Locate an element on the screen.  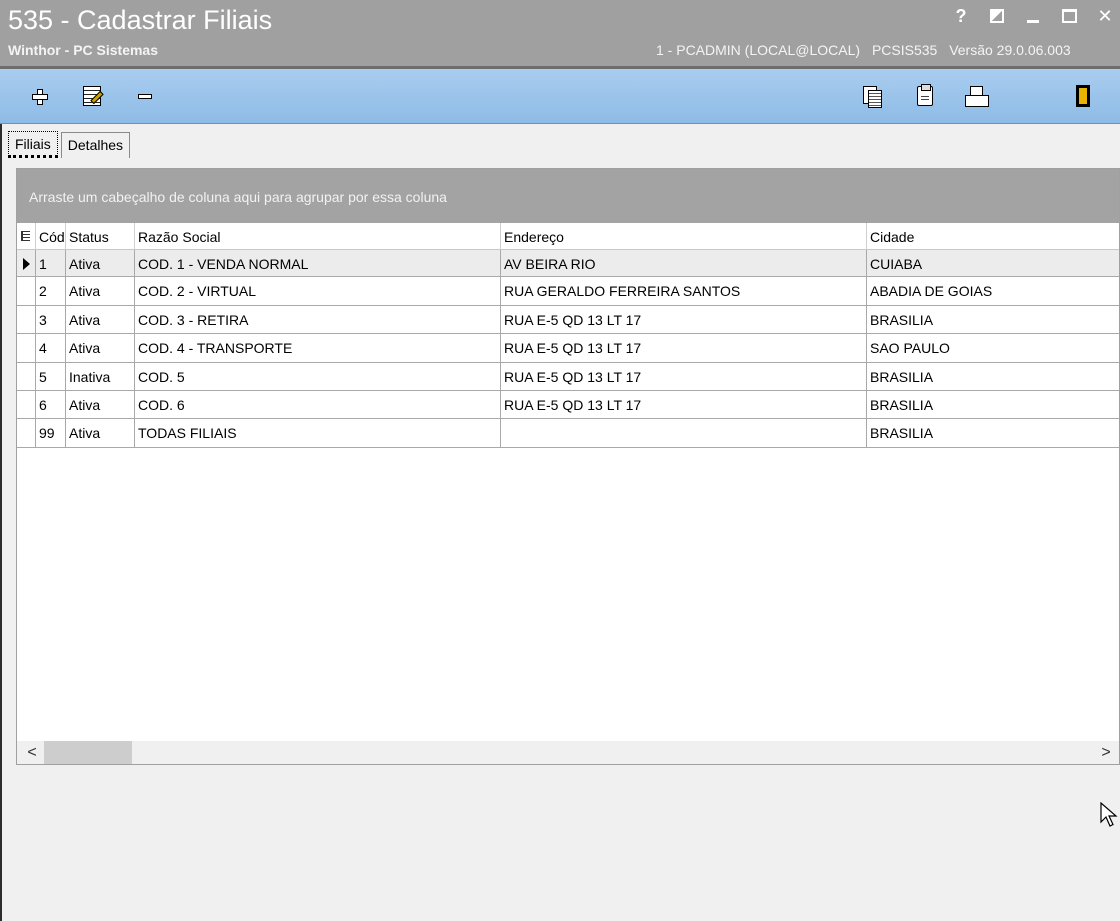
column-header-endereco: Endereço is located at coordinates (683, 236).